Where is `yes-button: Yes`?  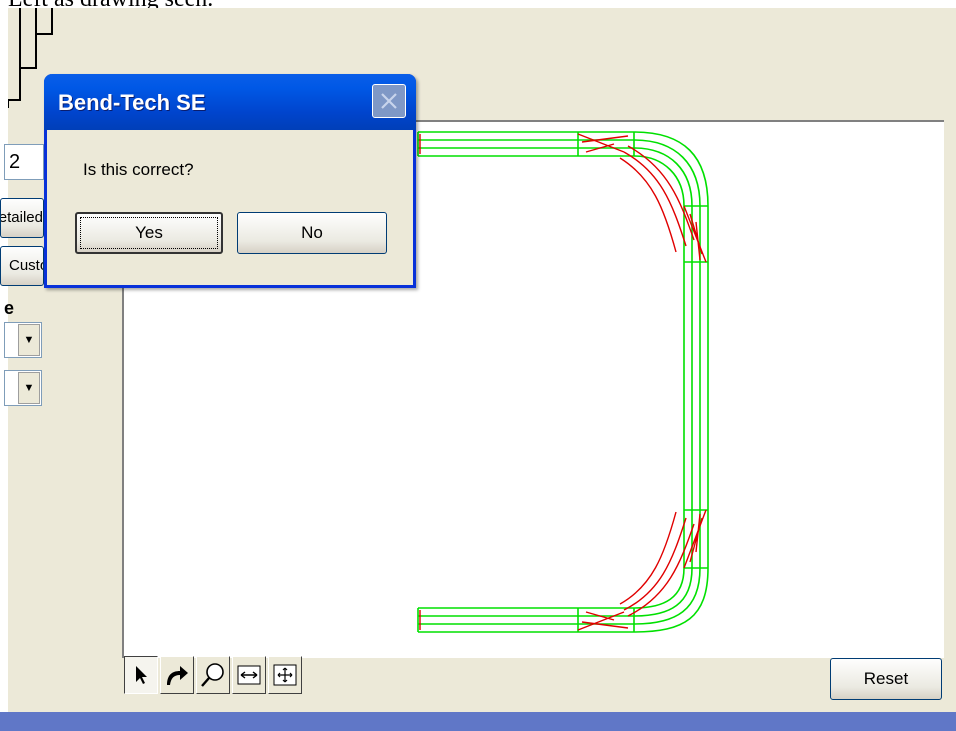 yes-button: Yes is located at coordinates (149, 233).